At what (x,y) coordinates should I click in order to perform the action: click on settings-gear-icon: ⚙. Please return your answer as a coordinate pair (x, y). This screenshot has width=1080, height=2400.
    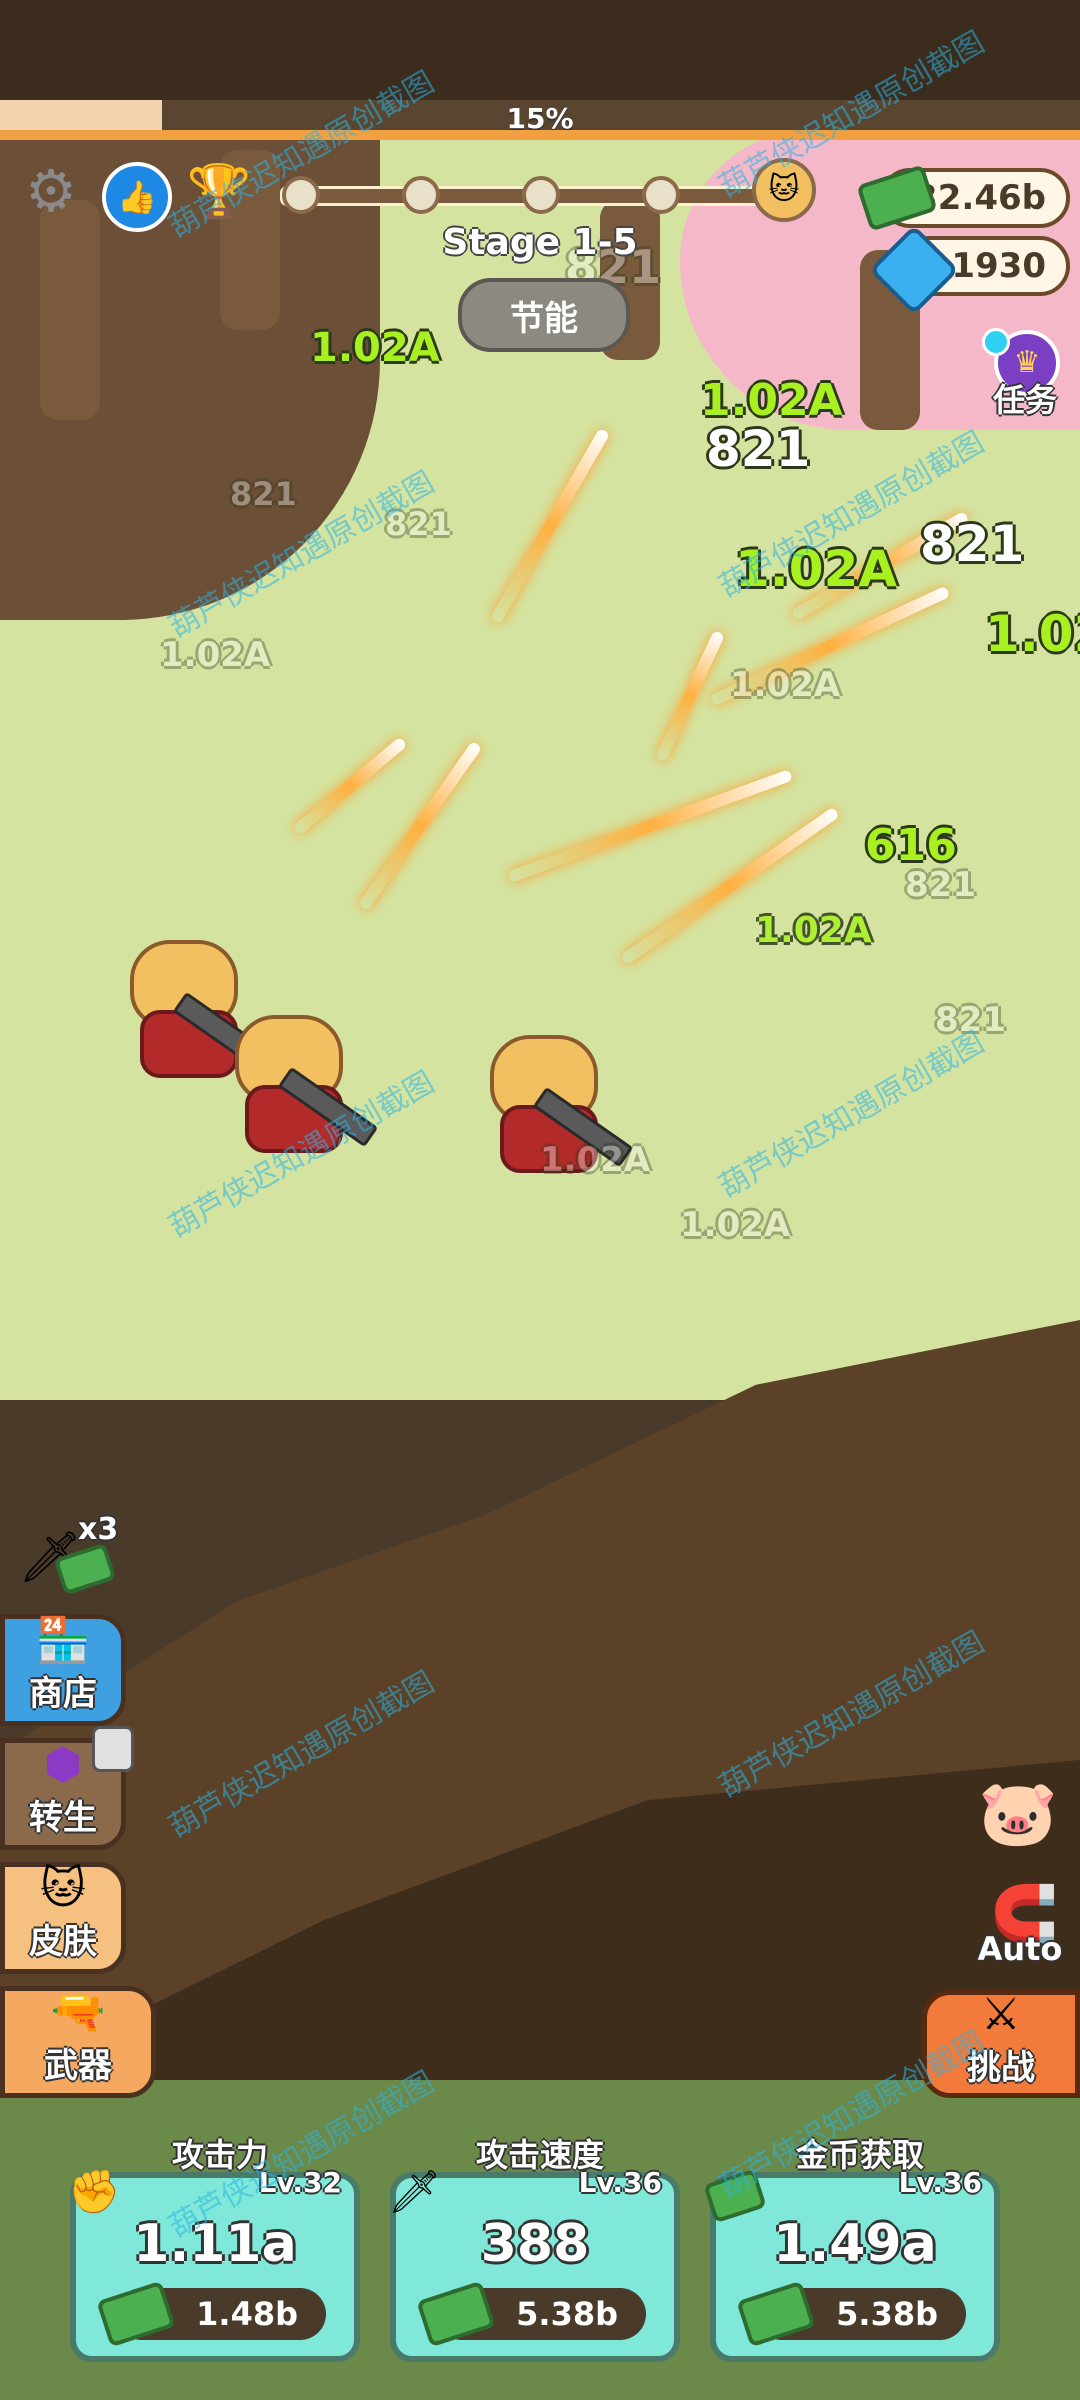
    Looking at the image, I should click on (51, 191).